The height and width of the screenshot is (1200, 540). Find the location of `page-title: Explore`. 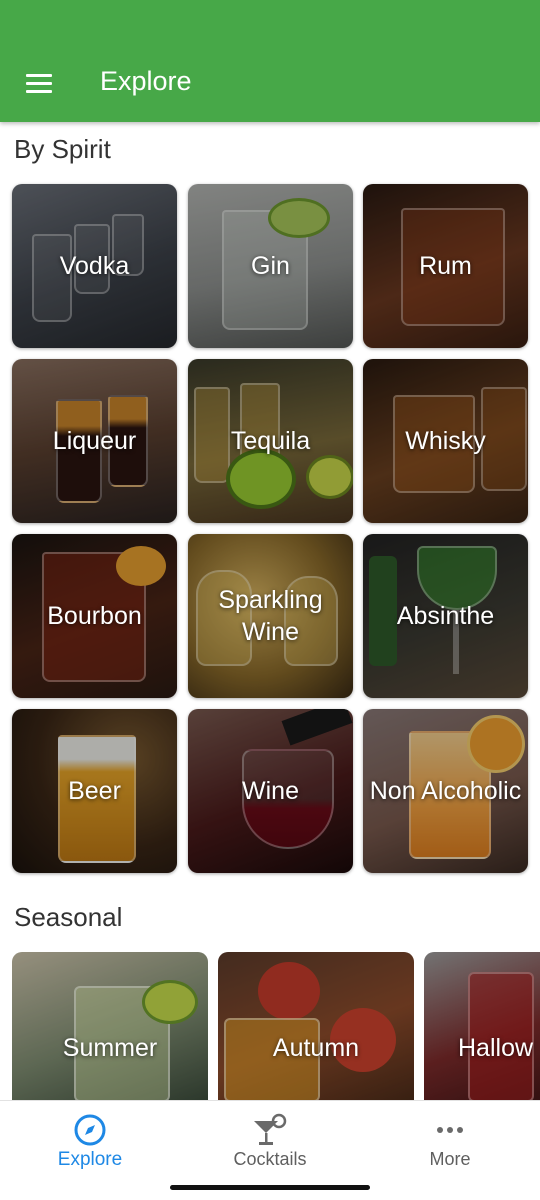

page-title: Explore is located at coordinates (146, 81).